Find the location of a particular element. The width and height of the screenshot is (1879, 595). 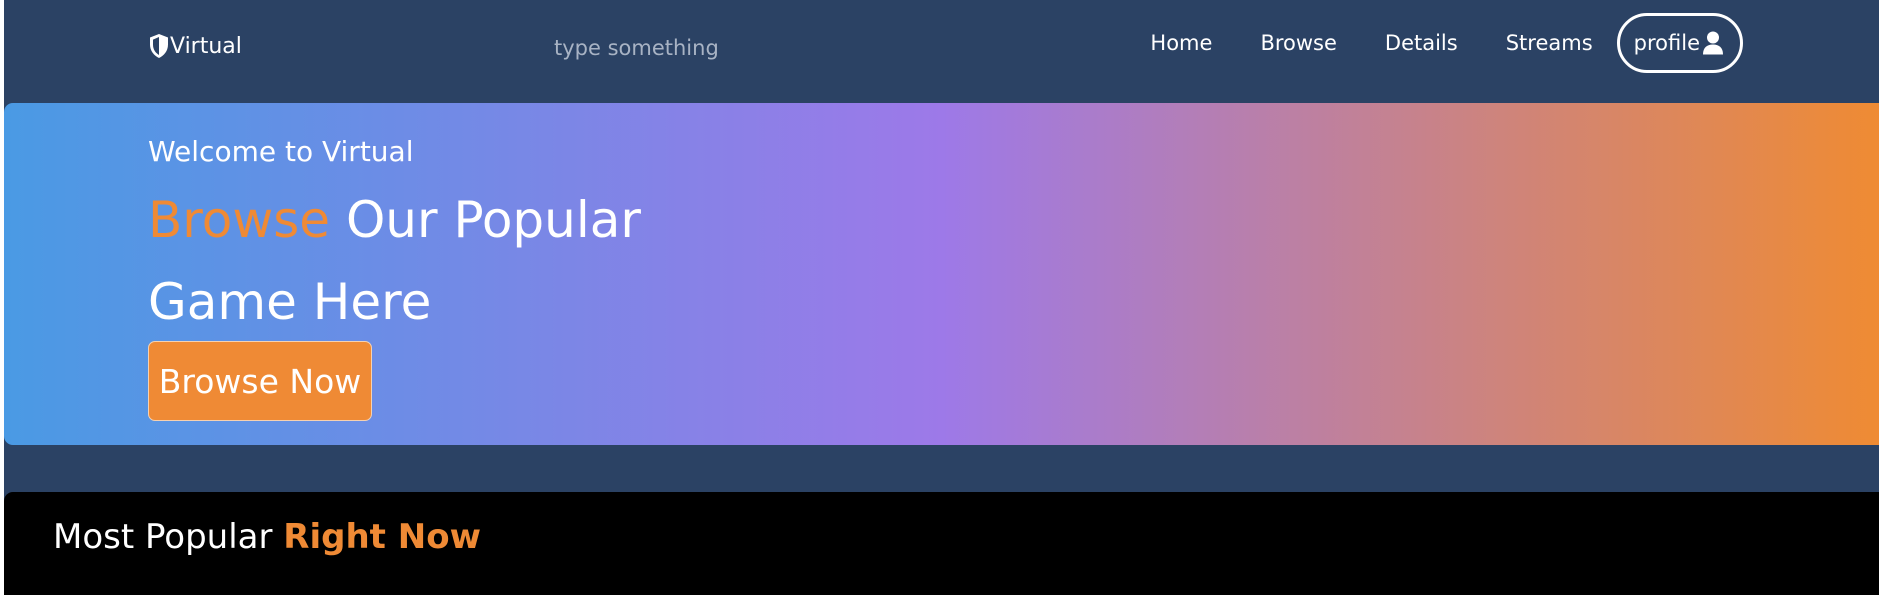

brand-logo: Virtual is located at coordinates (195, 46).